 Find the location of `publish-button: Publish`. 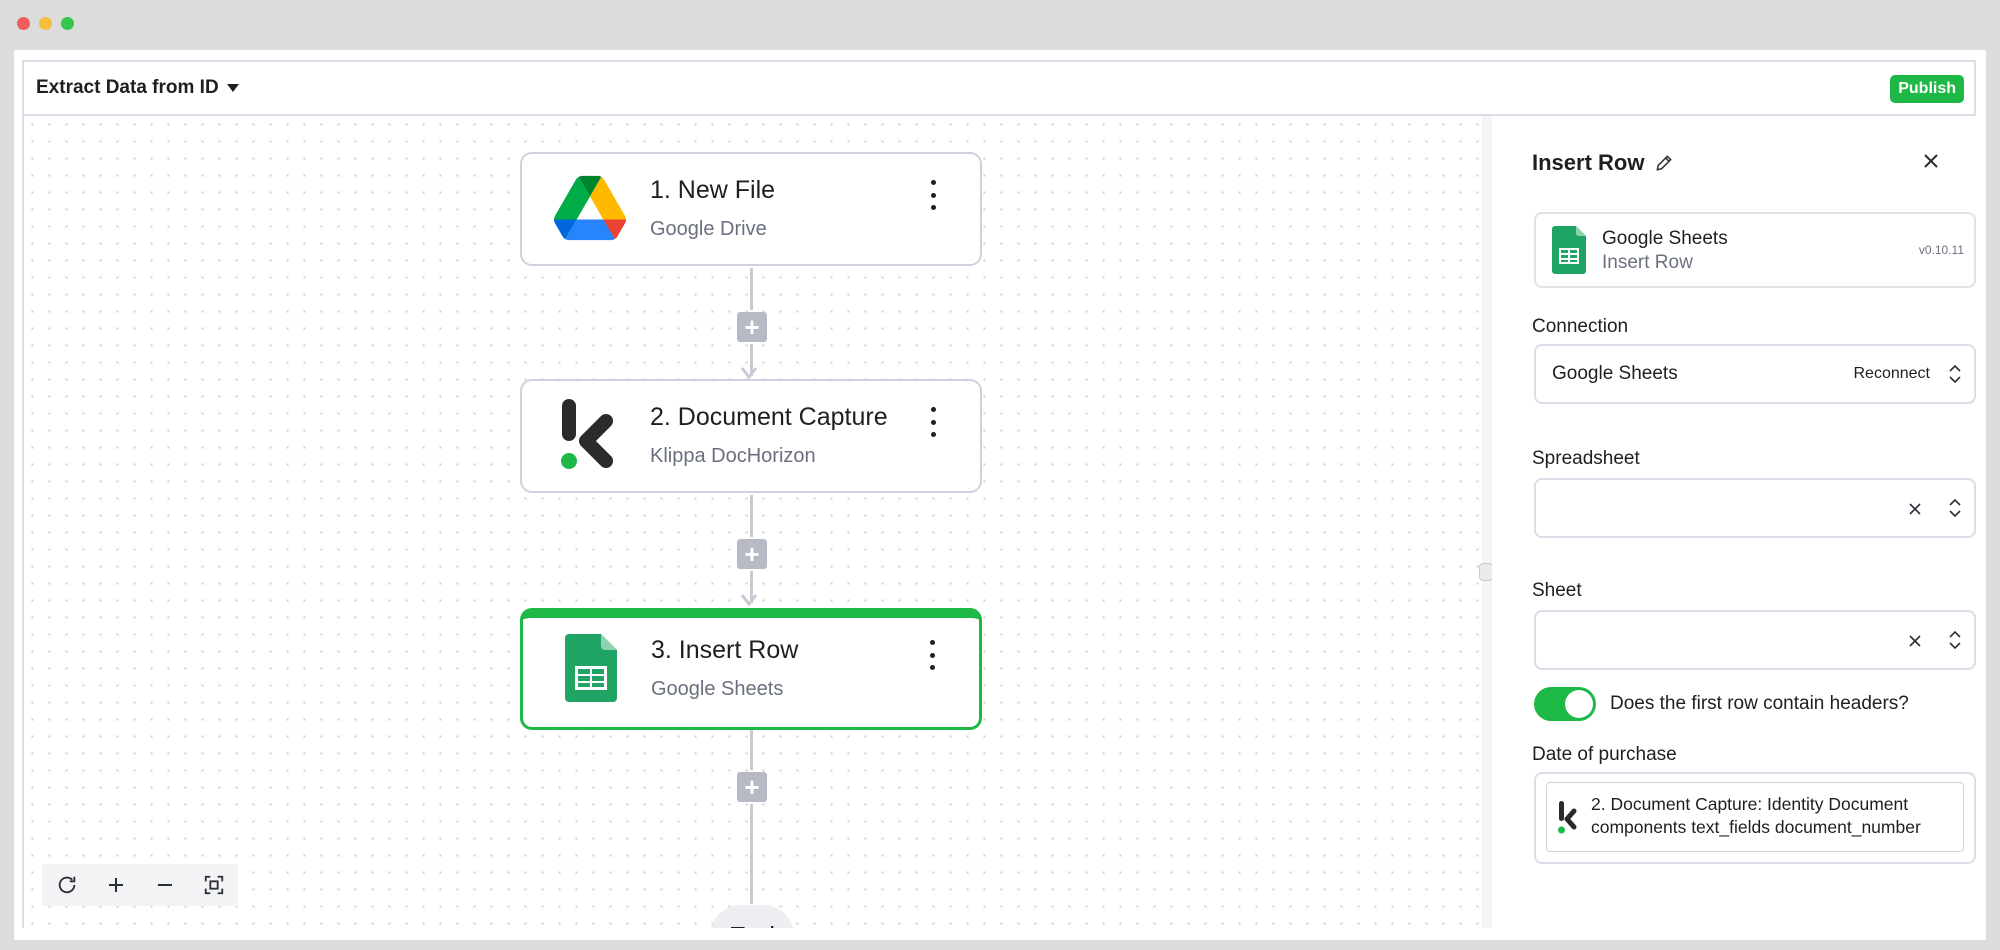

publish-button: Publish is located at coordinates (1927, 89).